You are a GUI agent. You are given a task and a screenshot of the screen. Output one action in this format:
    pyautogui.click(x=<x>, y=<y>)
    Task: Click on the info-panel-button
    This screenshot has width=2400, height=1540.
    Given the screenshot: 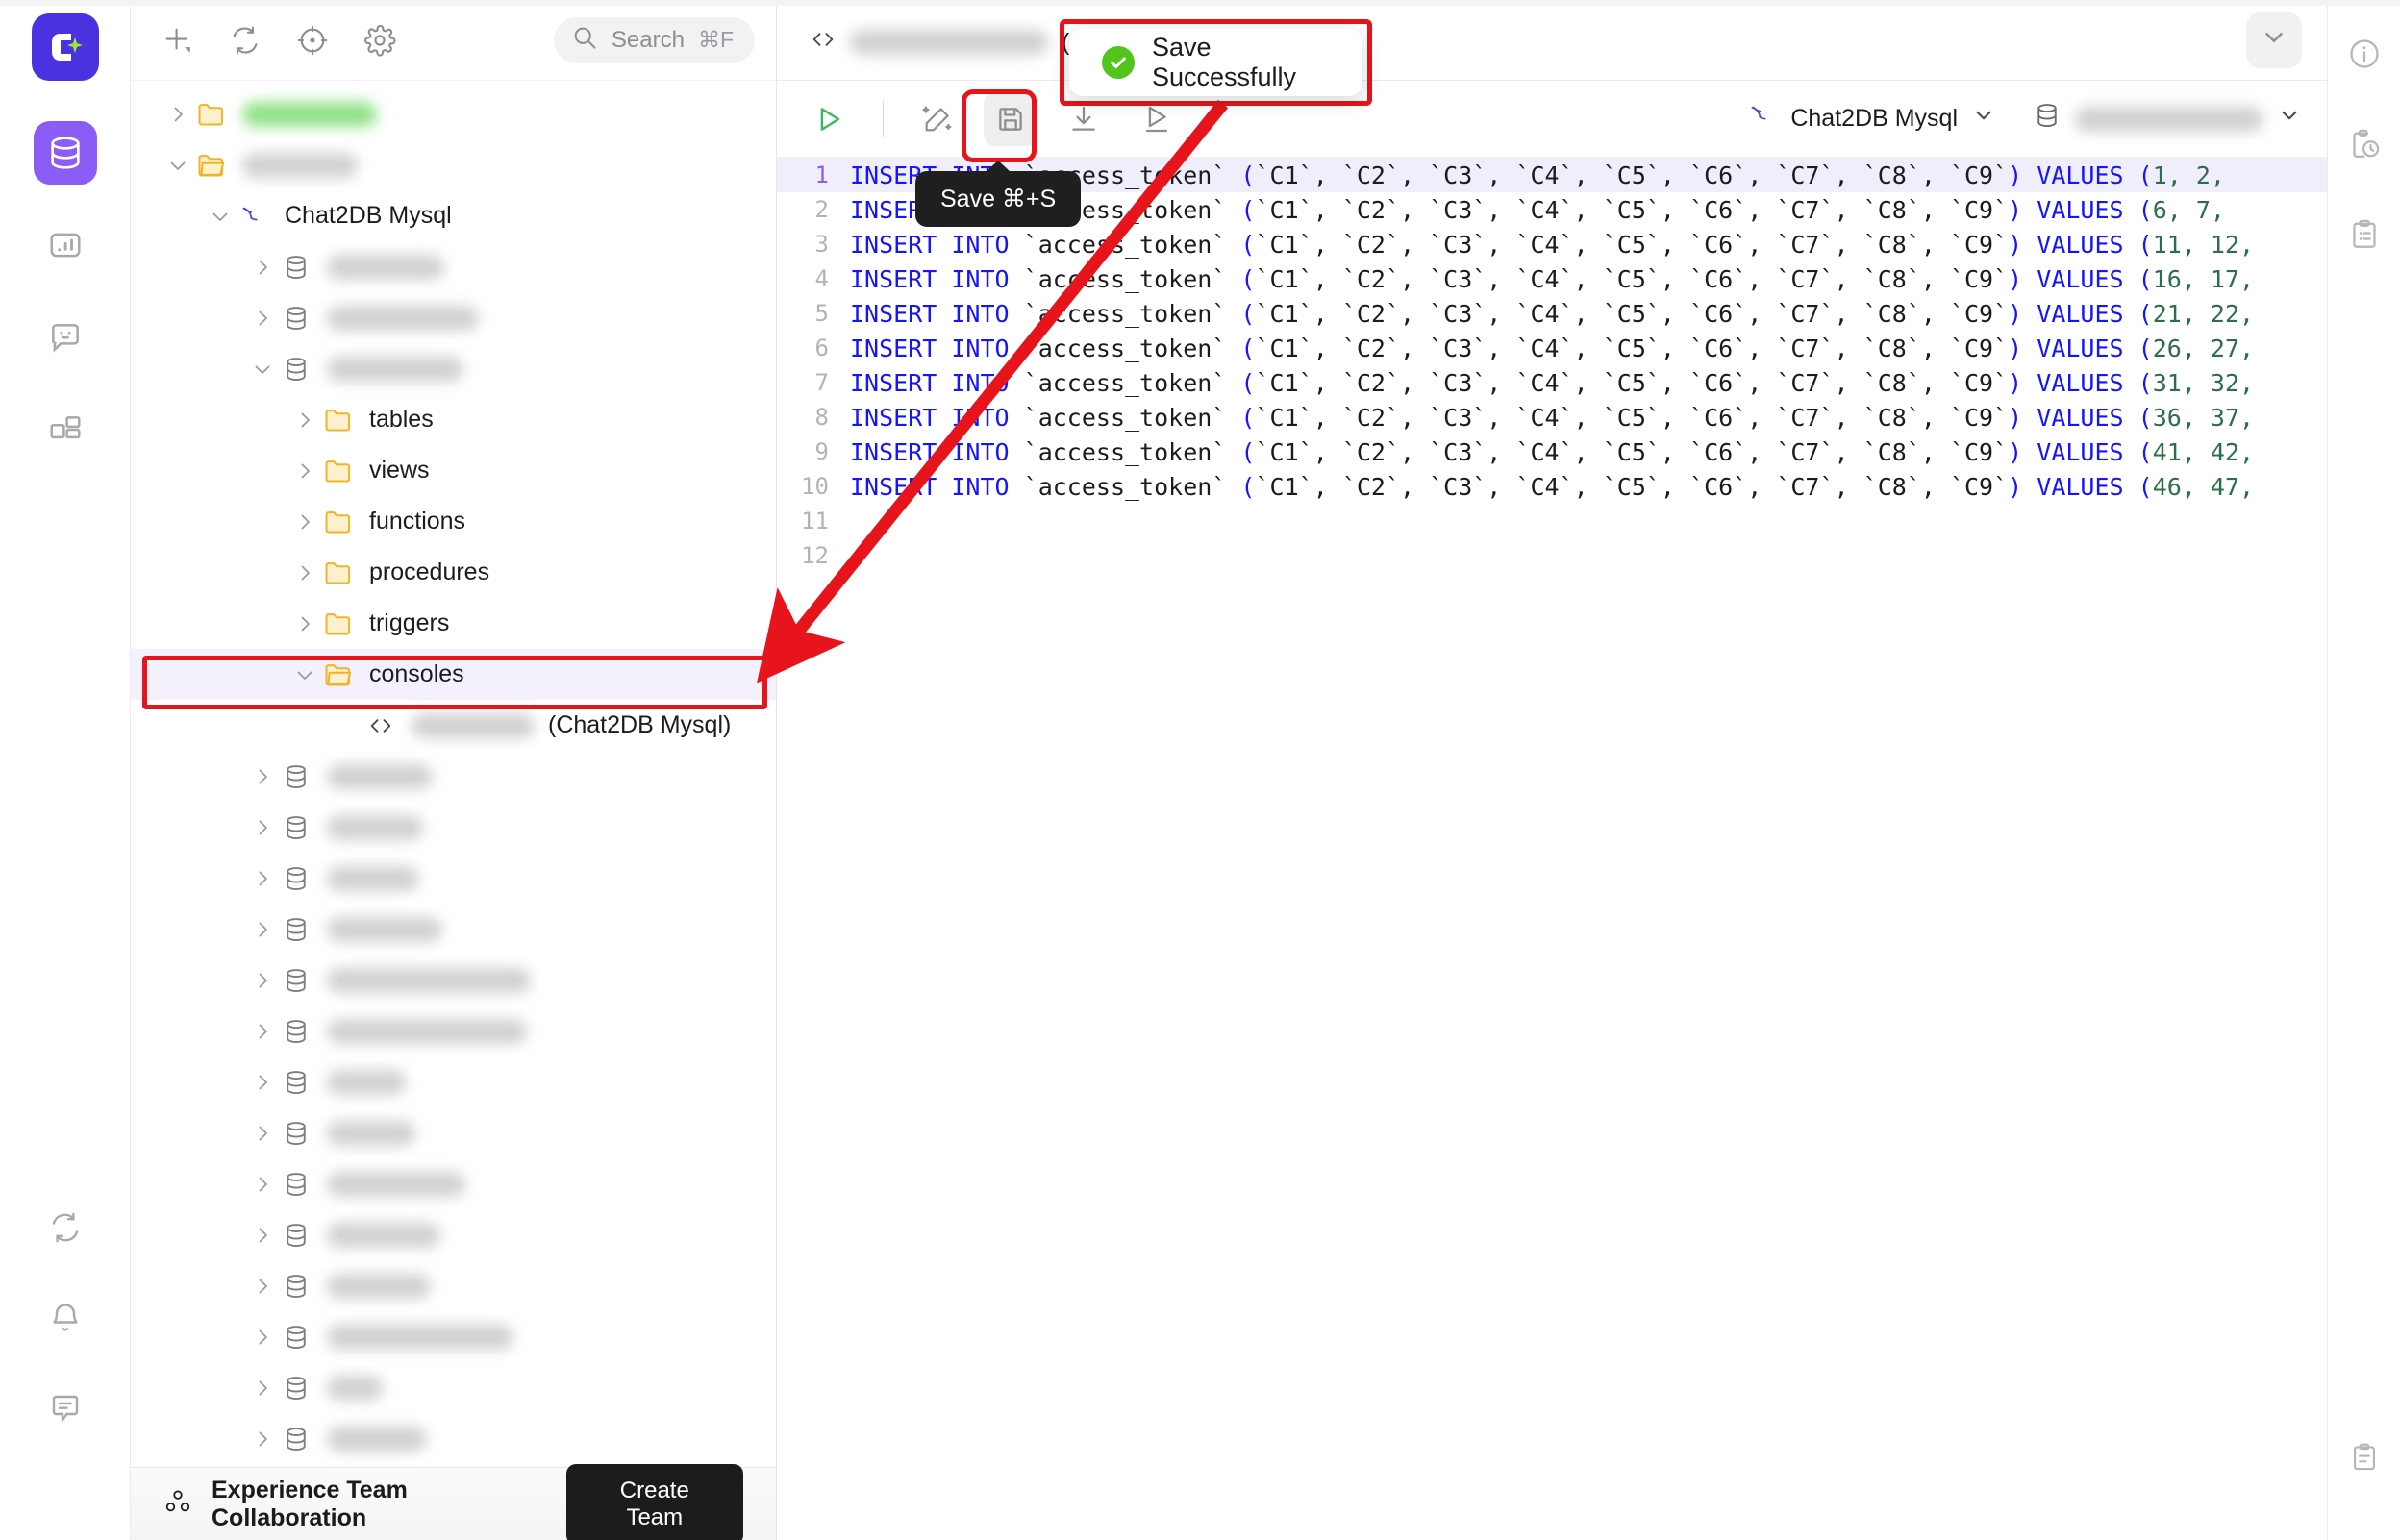 What is the action you would take?
    pyautogui.click(x=2364, y=54)
    